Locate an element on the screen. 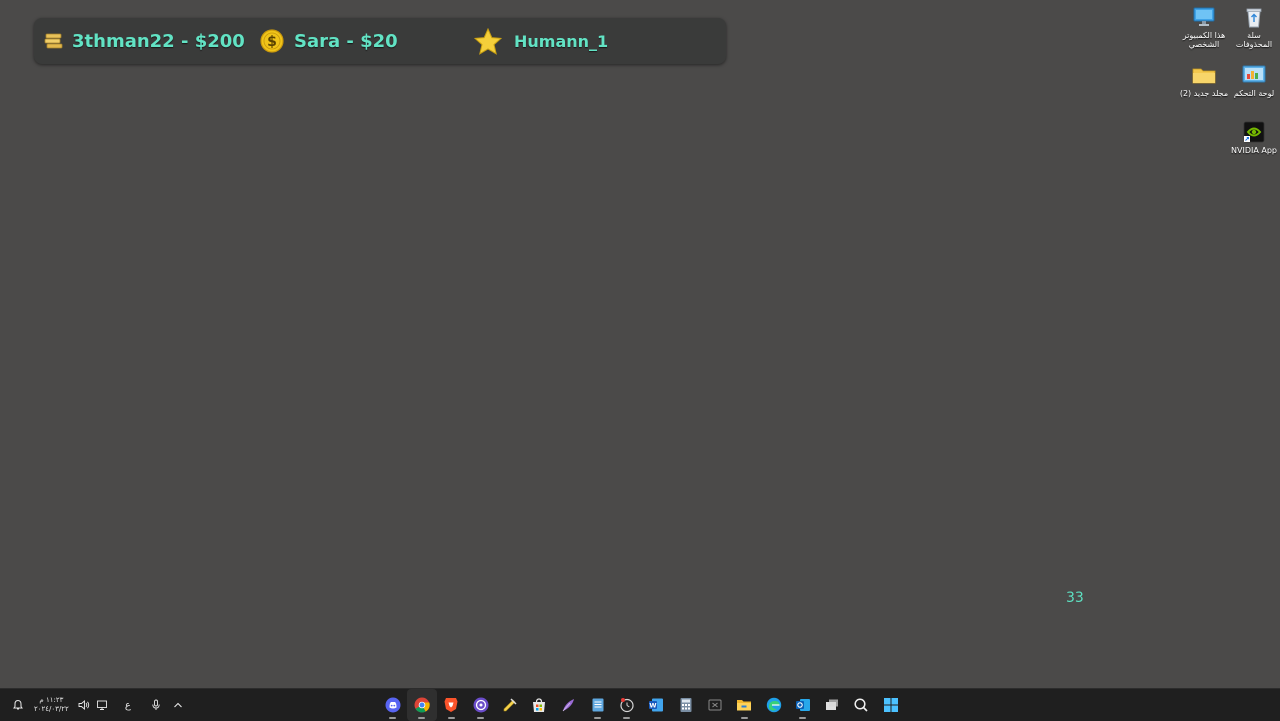  store-icon is located at coordinates (538, 705).